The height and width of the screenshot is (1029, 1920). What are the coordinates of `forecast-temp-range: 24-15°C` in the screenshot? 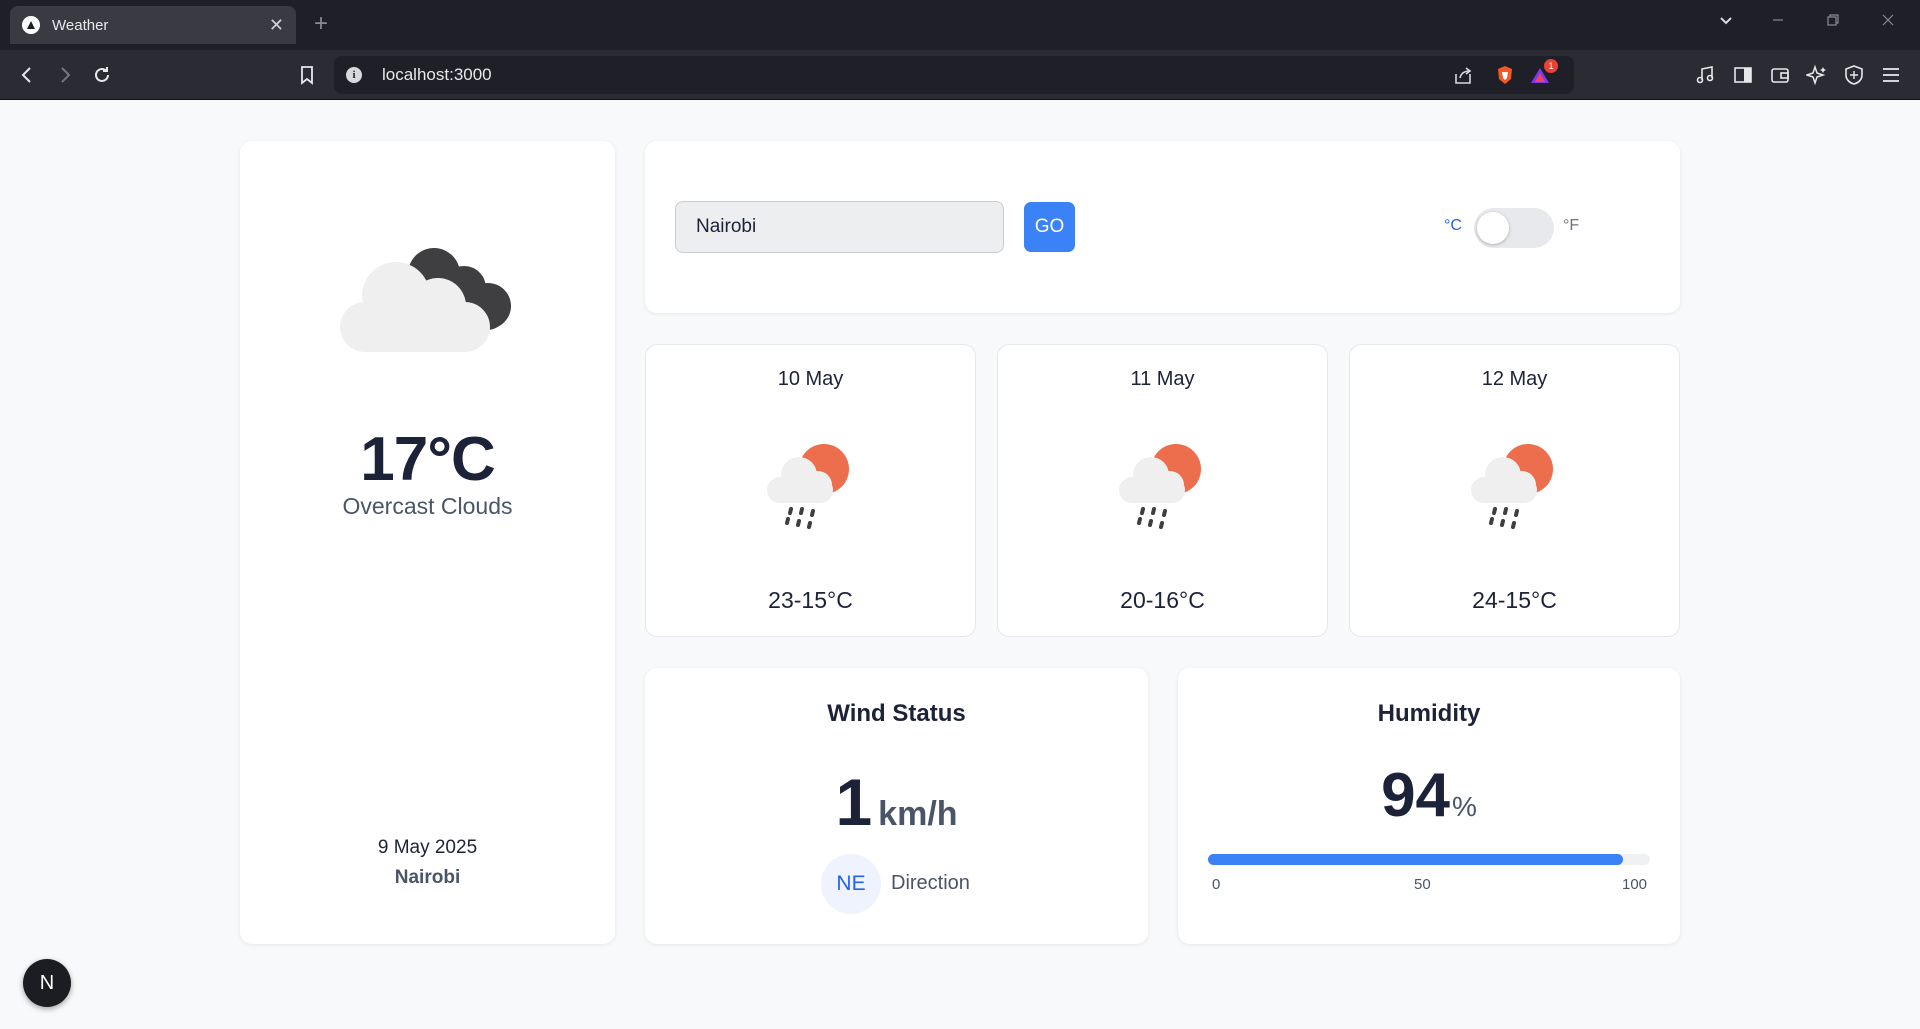 It's located at (1514, 600).